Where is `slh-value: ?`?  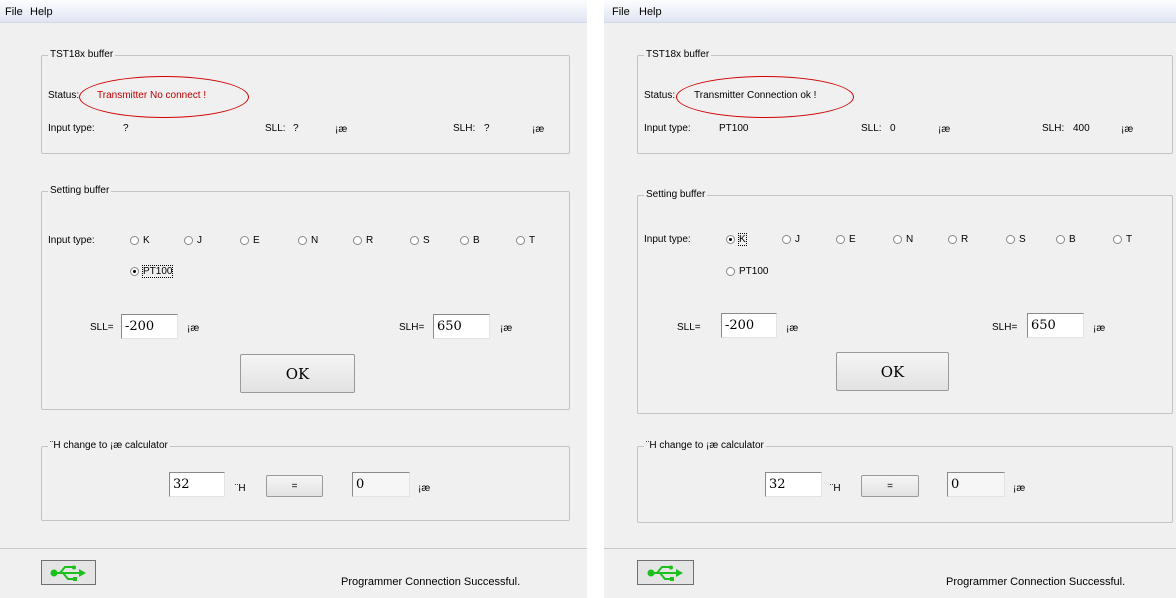
slh-value: ? is located at coordinates (487, 128).